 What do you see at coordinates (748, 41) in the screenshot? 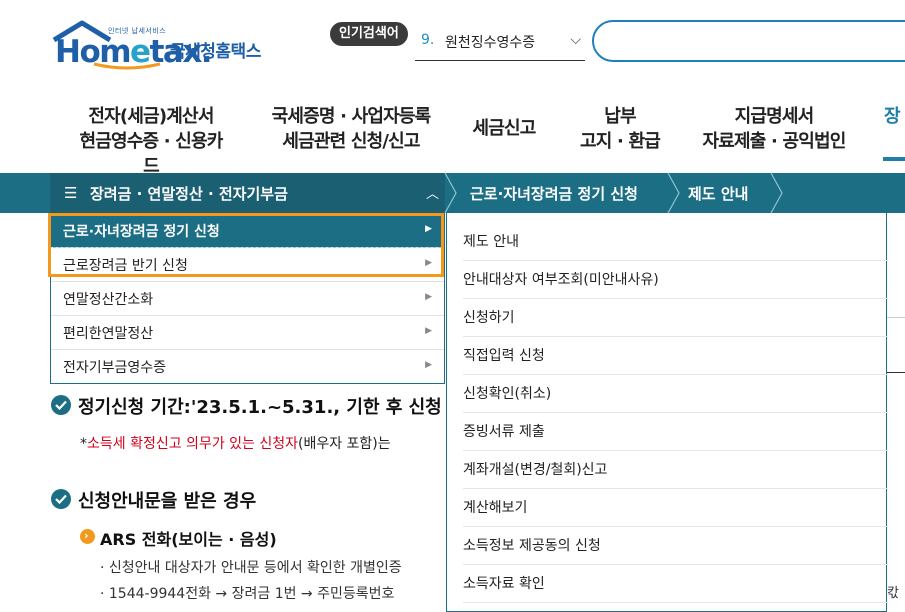
I see `search-input` at bounding box center [748, 41].